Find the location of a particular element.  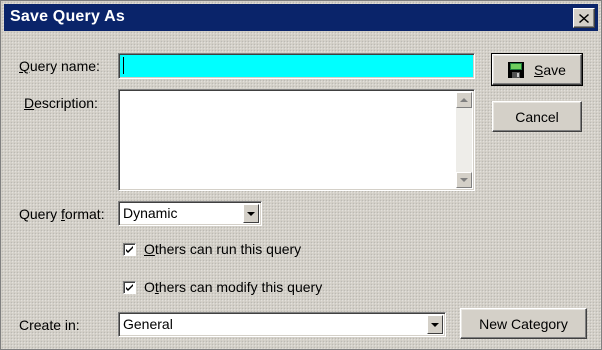

create-in-select: General is located at coordinates (282, 324).